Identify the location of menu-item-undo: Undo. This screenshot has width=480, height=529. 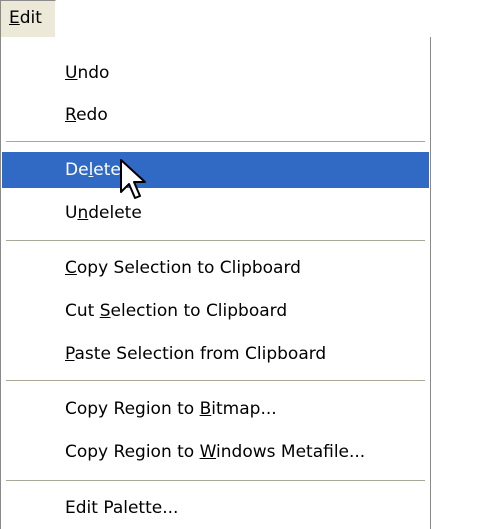
(215, 73).